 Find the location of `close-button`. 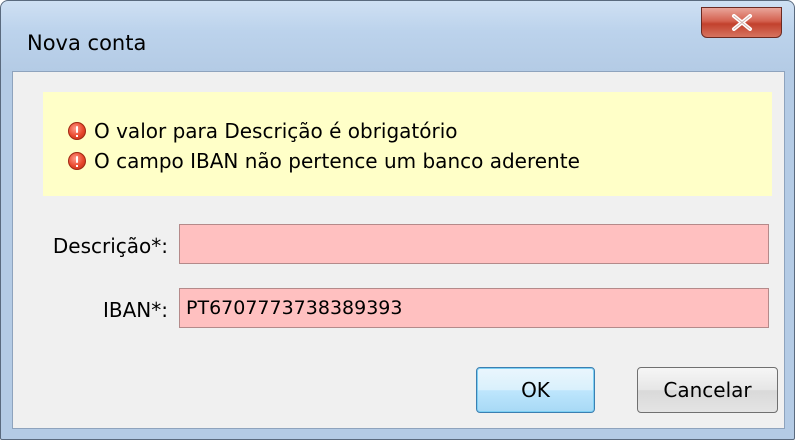

close-button is located at coordinates (741, 22).